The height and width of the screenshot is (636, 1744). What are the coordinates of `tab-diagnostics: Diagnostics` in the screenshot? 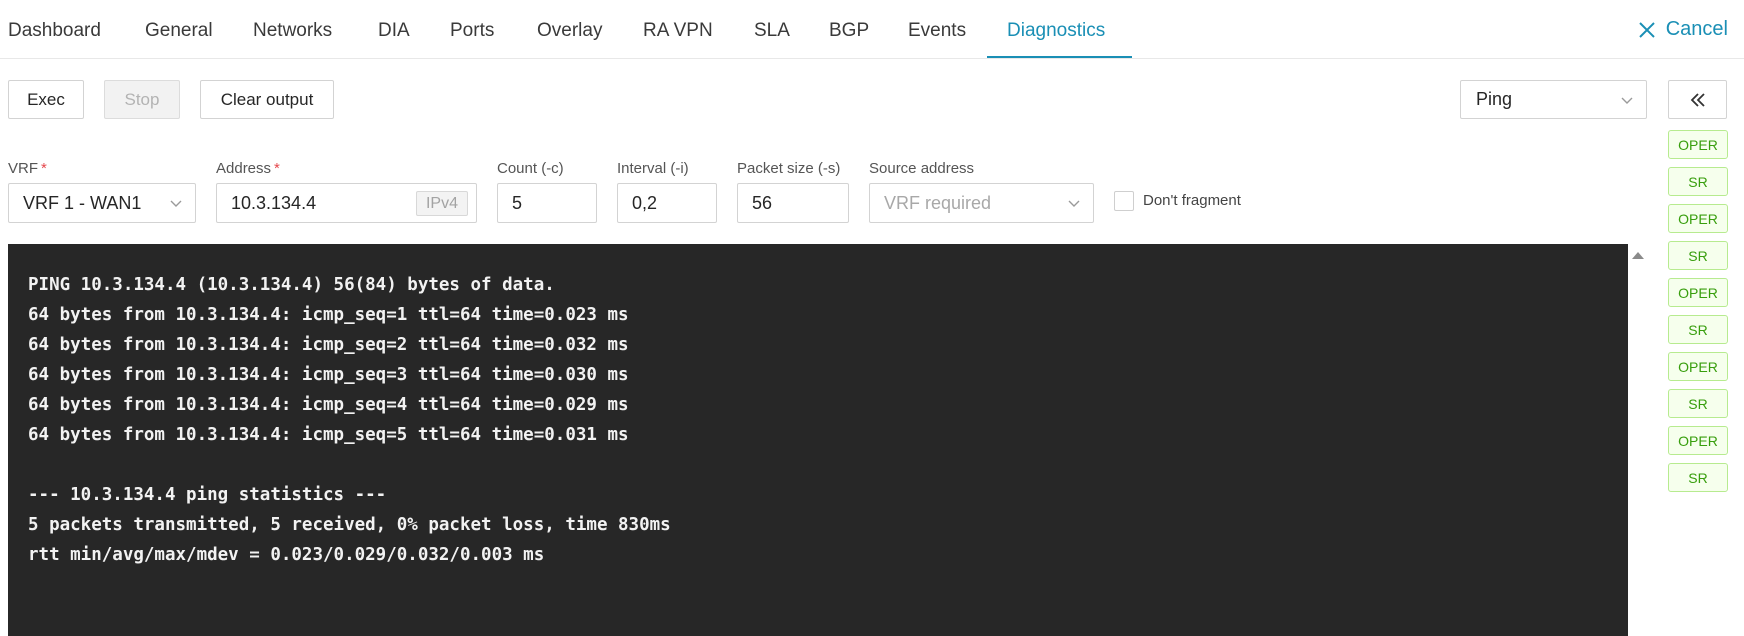 It's located at (1056, 29).